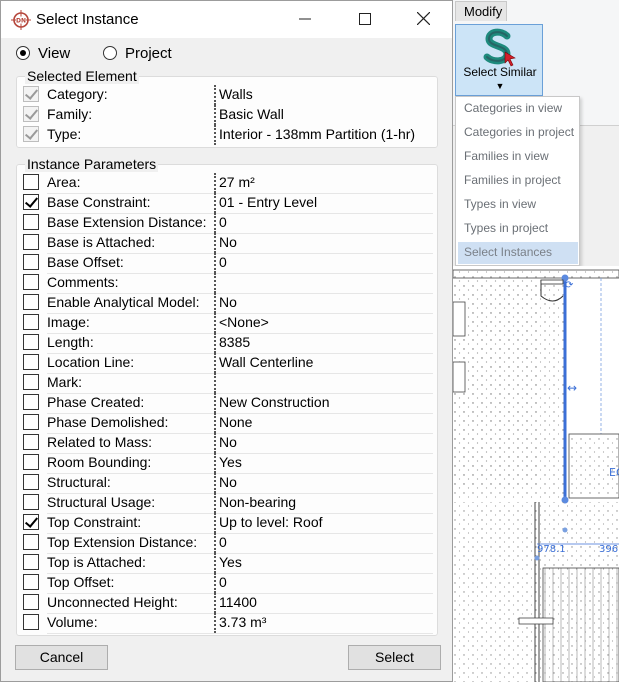 The image size is (619, 682). I want to click on param-row-top-extension-distance: Top Extension Distance: 0, so click(228, 543).